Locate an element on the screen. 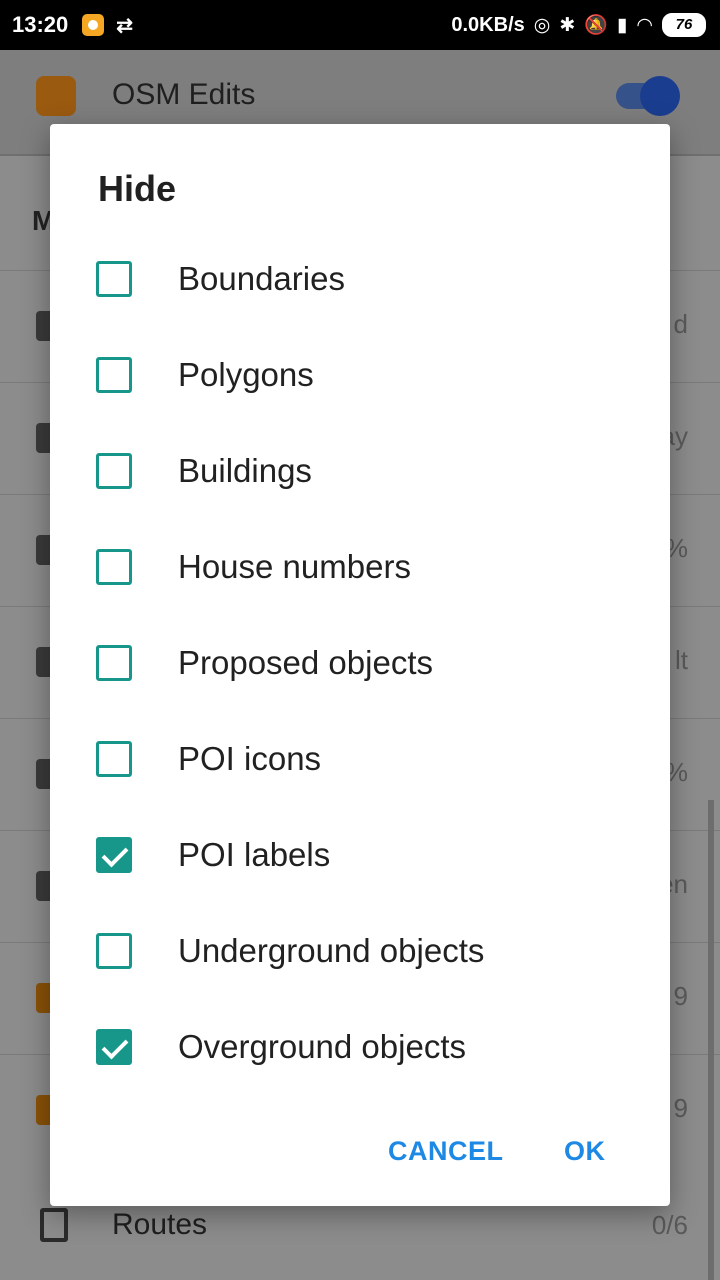 Image resolution: width=720 pixels, height=1280 pixels. routes-value: 0/6 is located at coordinates (669, 1225).